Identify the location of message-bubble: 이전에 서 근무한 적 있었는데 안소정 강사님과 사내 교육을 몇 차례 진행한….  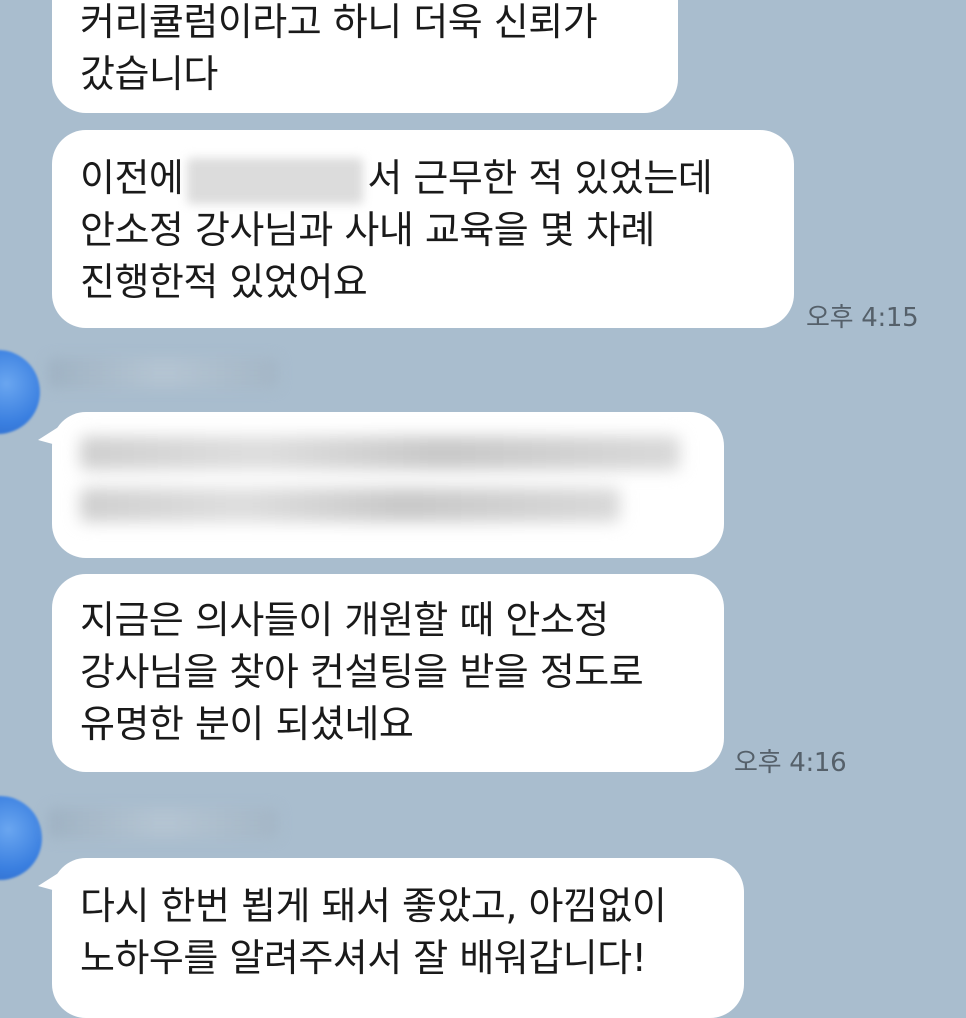
(423, 229).